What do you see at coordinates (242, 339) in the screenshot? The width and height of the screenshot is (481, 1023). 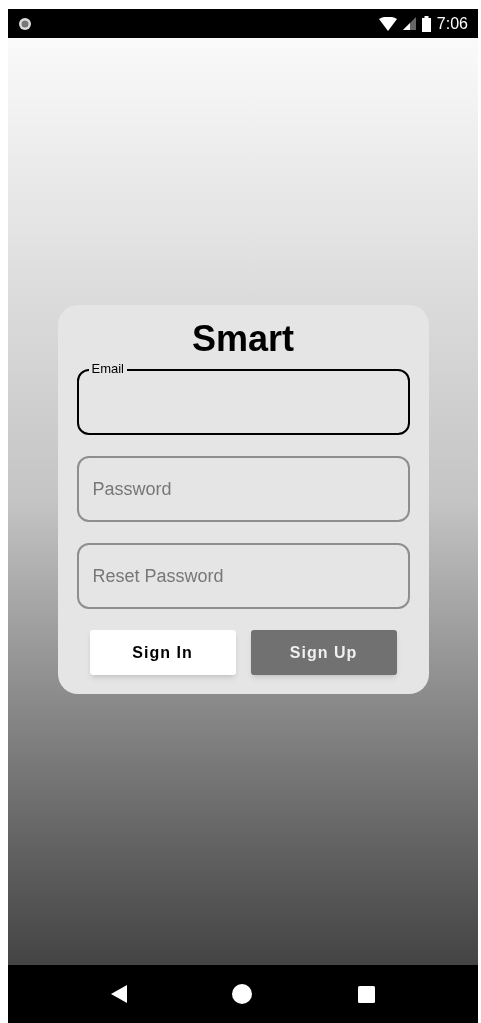 I see `app-title: Smart` at bounding box center [242, 339].